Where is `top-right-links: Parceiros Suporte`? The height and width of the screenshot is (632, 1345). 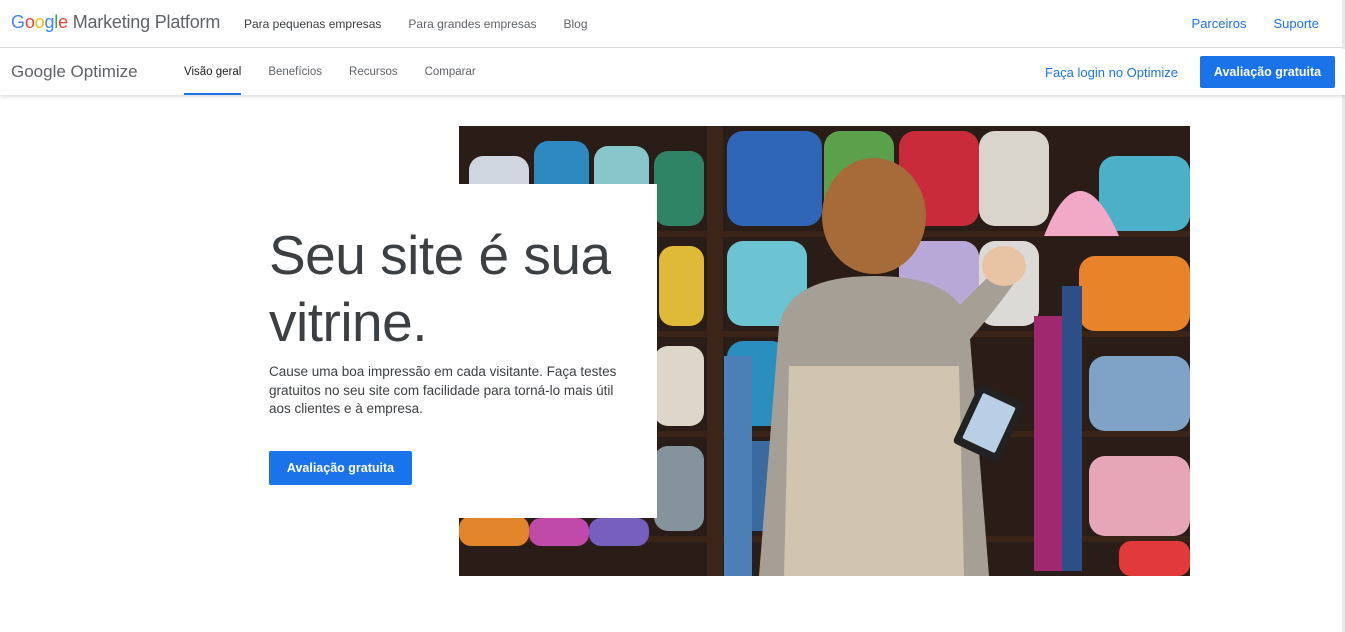
top-right-links: Parceiros Suporte is located at coordinates (1242, 23).